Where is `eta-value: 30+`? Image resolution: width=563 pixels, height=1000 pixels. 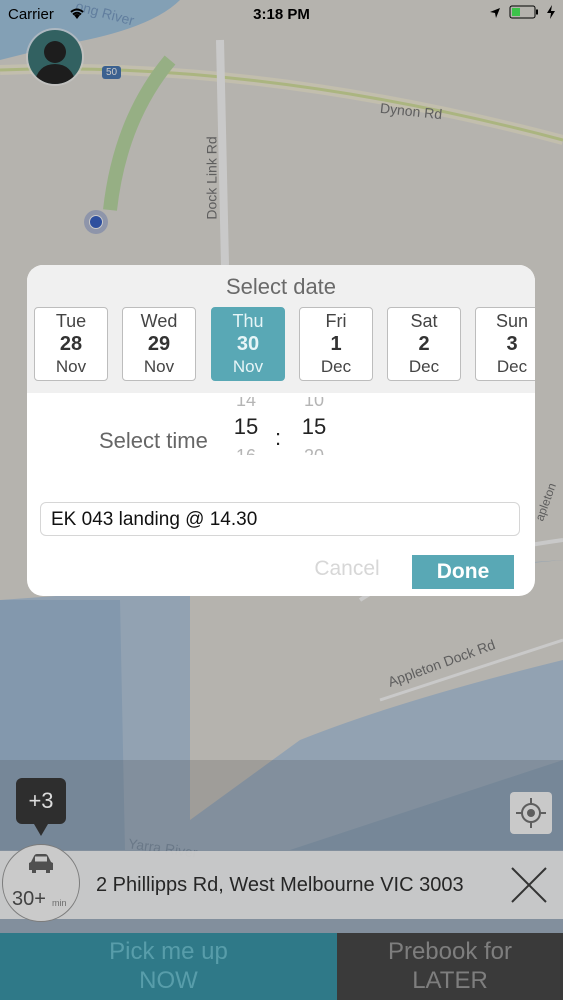 eta-value: 30+ is located at coordinates (29, 899).